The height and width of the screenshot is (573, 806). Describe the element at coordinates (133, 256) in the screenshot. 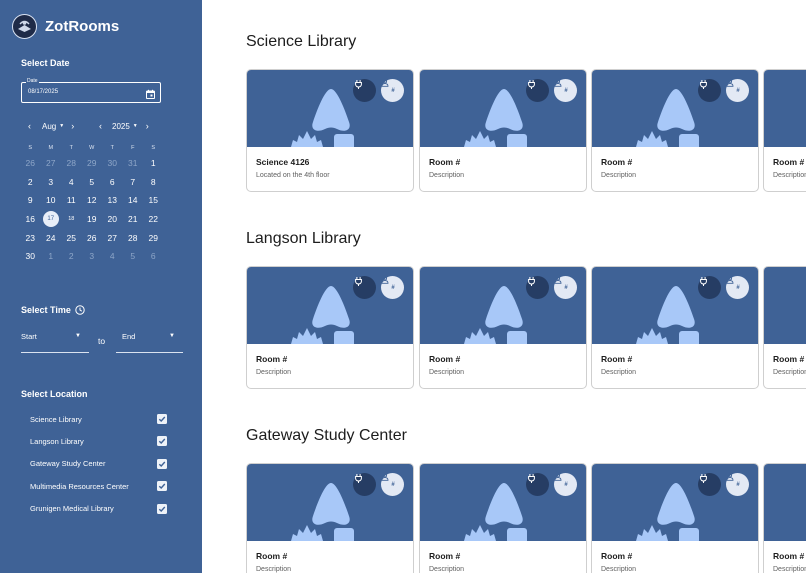

I see `calendar-day-outside: 5` at that location.